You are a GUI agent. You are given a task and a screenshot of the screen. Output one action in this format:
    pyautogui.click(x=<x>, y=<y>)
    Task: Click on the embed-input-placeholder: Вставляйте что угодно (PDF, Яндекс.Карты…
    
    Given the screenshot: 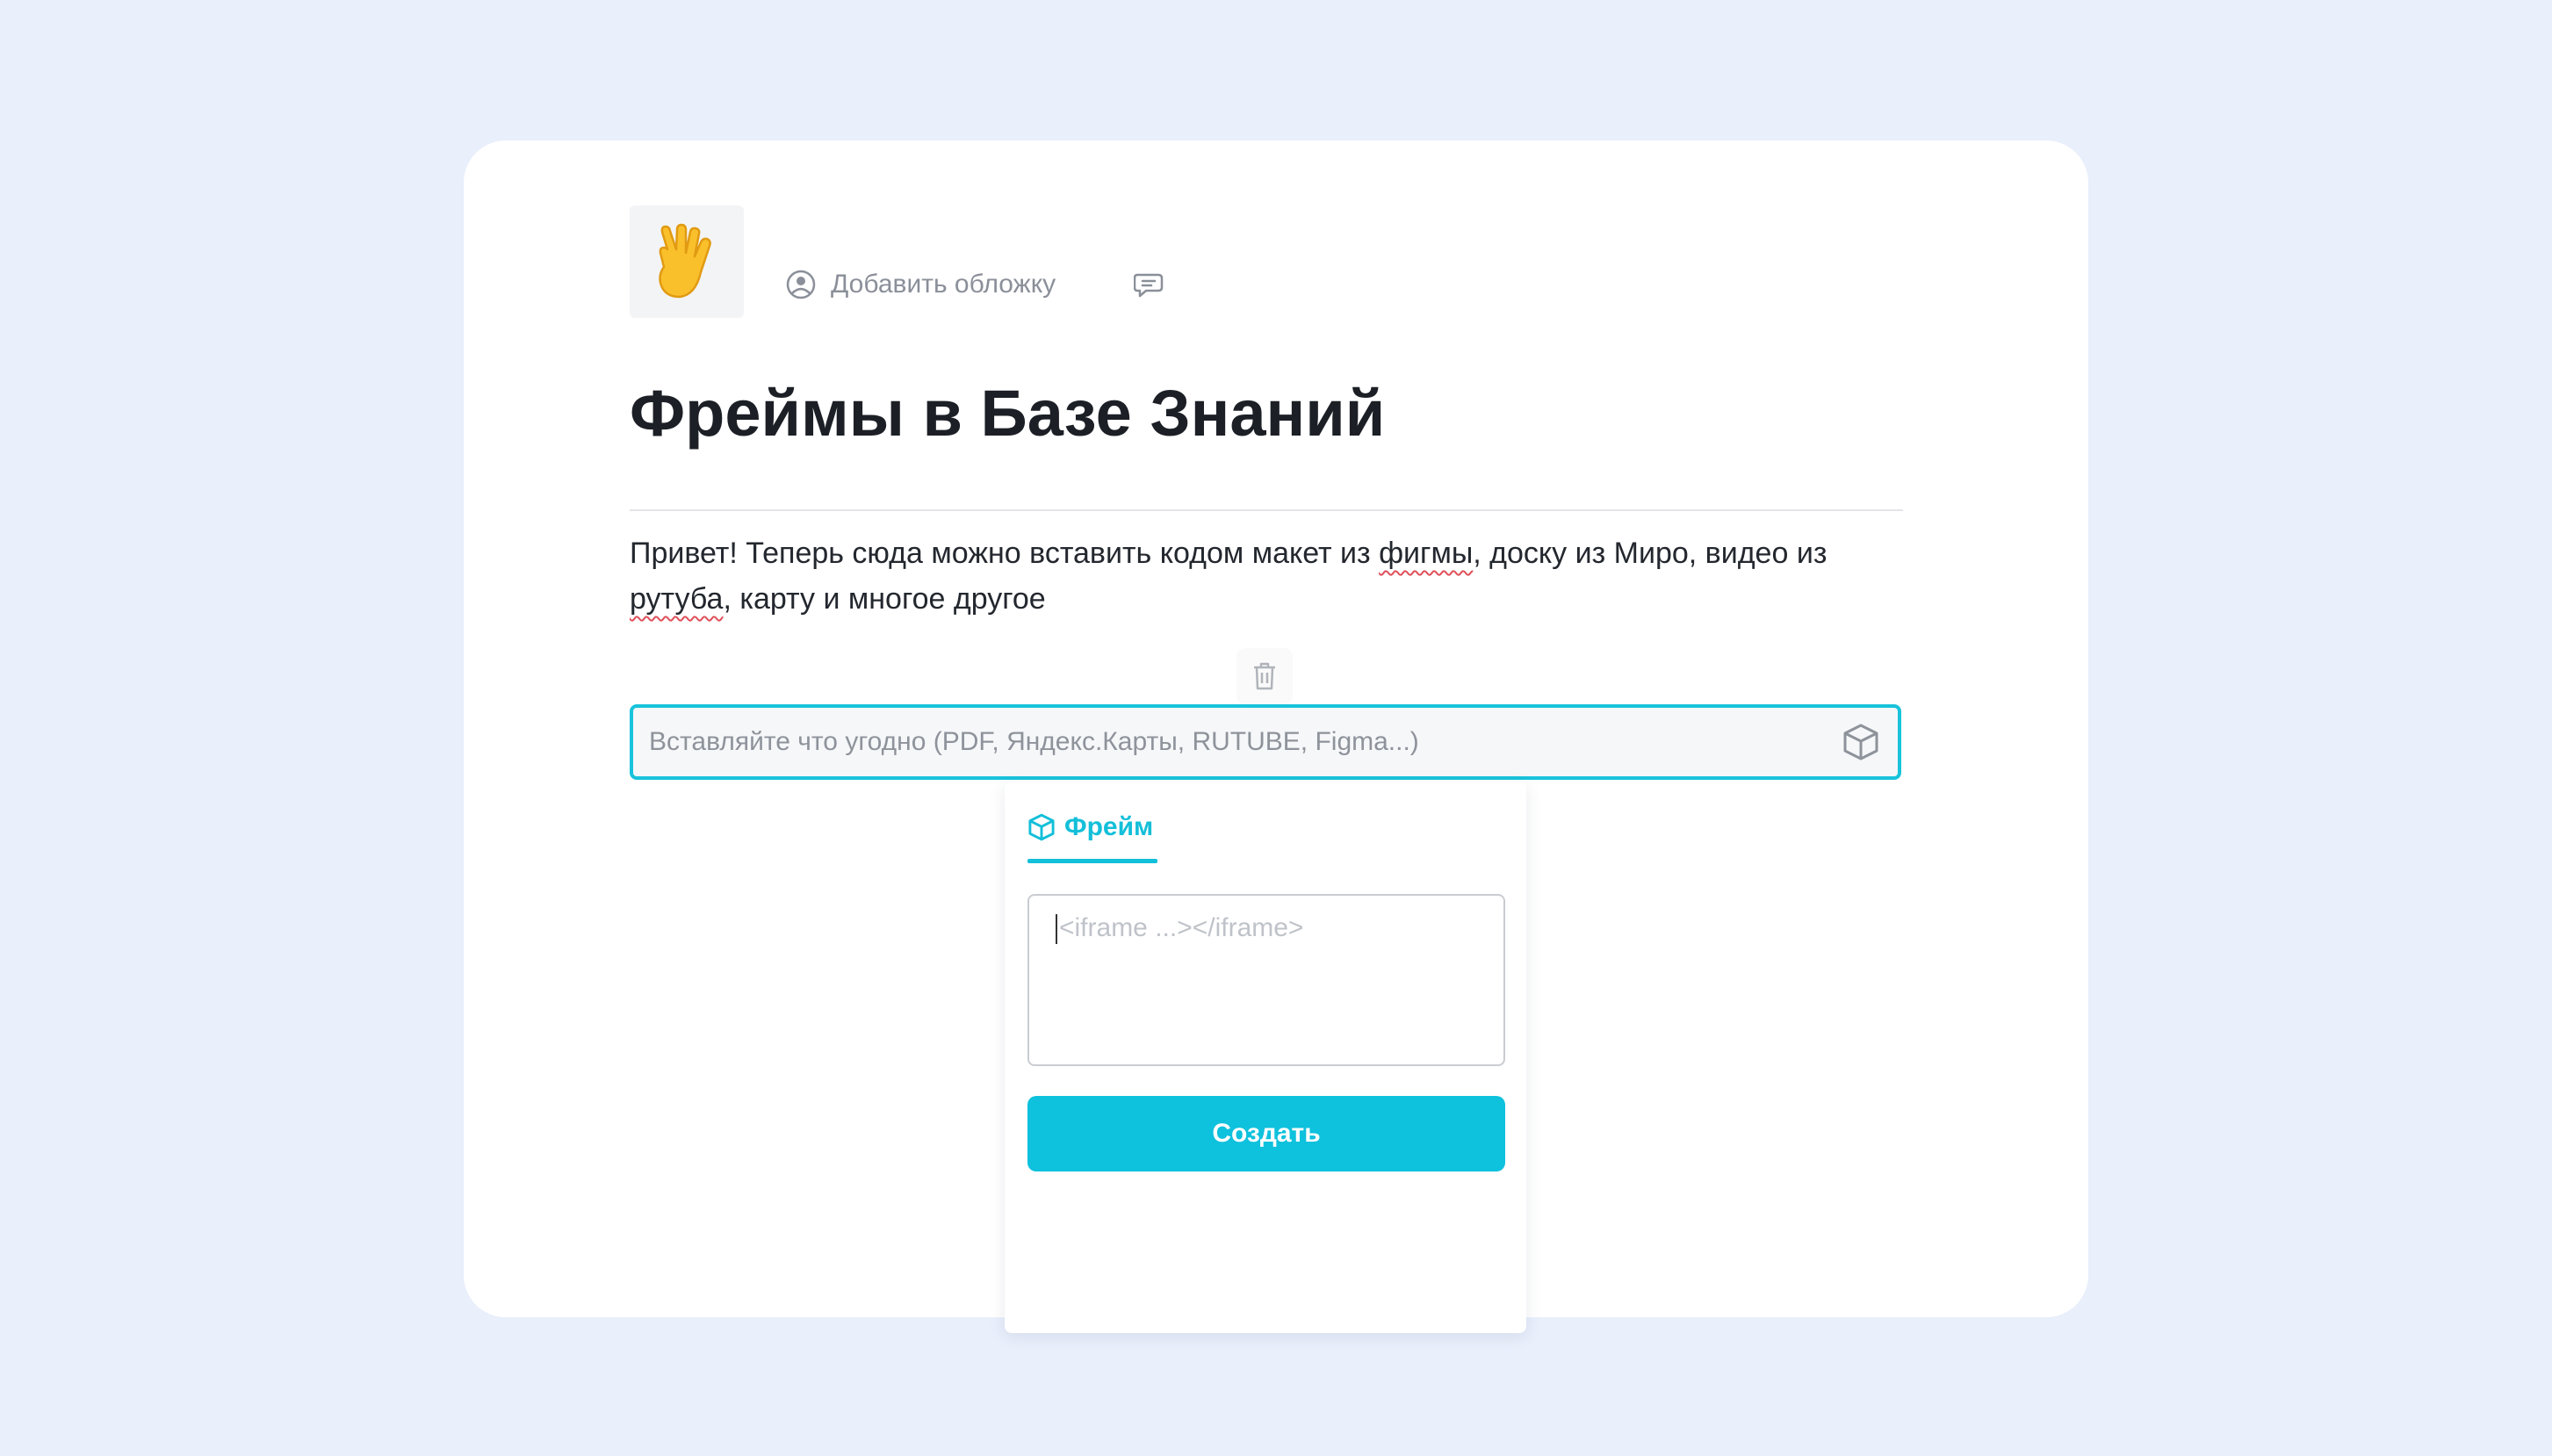 What is the action you would take?
    pyautogui.click(x=1034, y=741)
    